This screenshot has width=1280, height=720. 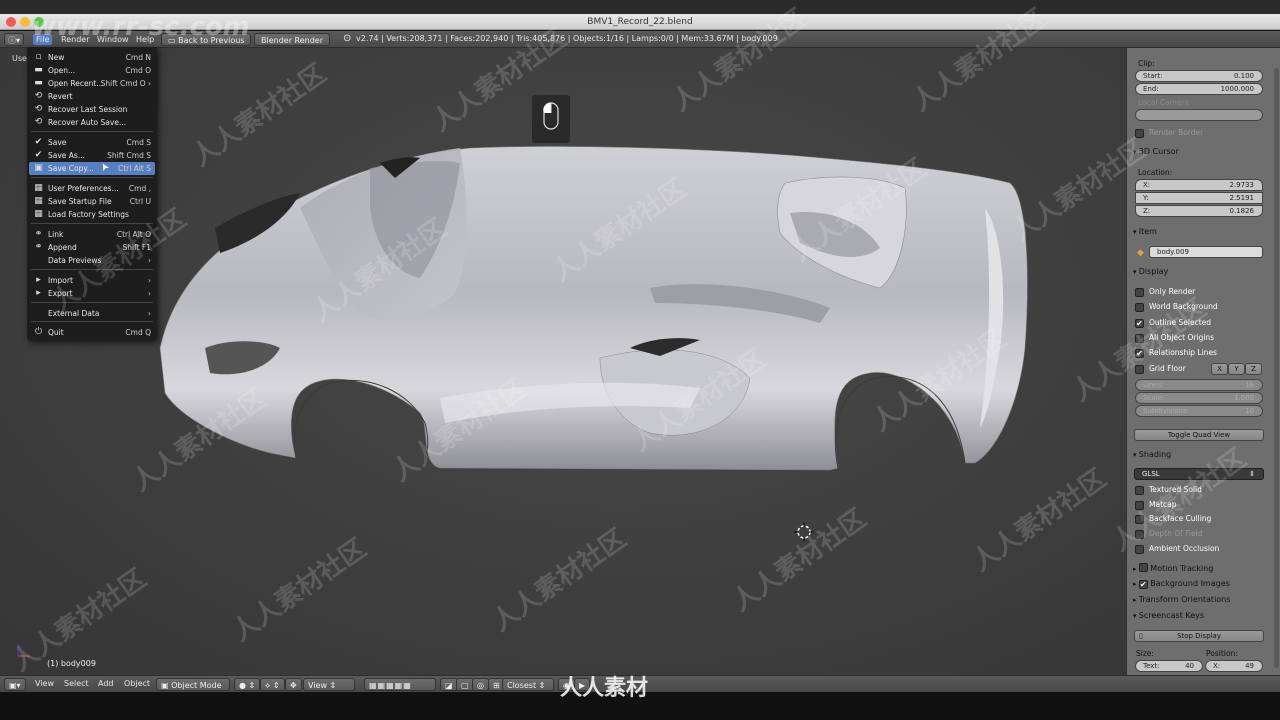 What do you see at coordinates (1152, 454) in the screenshot?
I see `shading-panel-header: Shading` at bounding box center [1152, 454].